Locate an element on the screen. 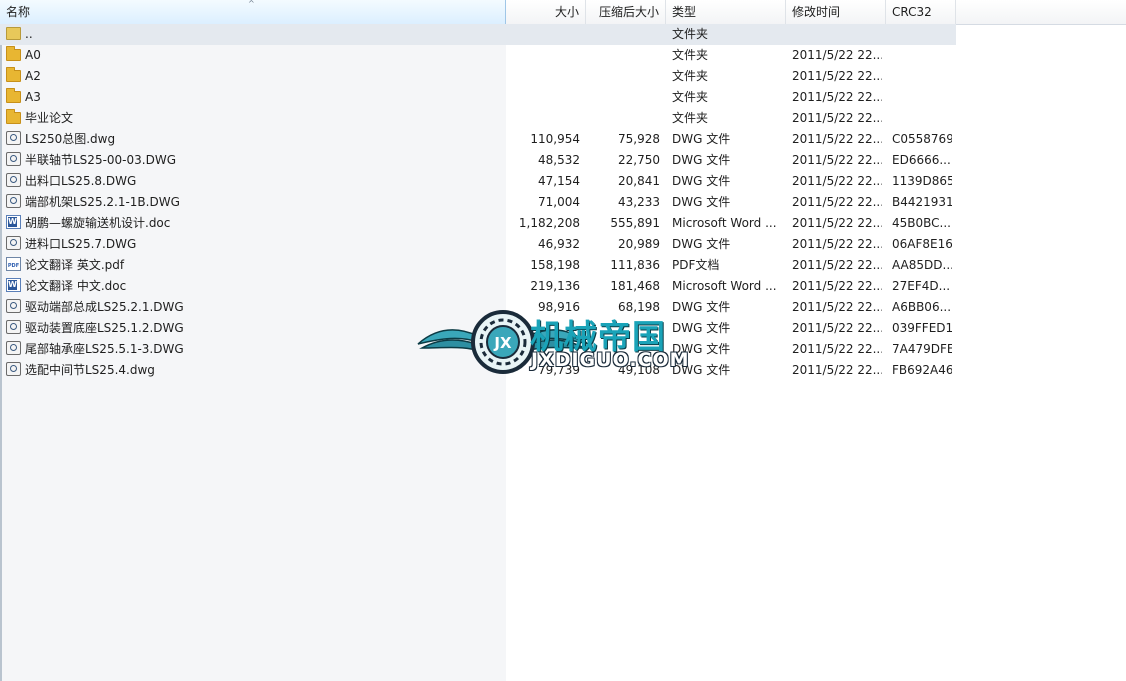 This screenshot has height=681, width=1126. watermark-url: JXDIGUO.COM is located at coordinates (610, 360).